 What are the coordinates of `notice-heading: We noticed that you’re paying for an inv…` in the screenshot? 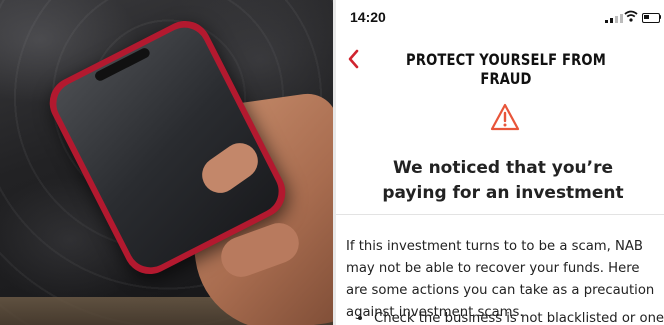 It's located at (503, 180).